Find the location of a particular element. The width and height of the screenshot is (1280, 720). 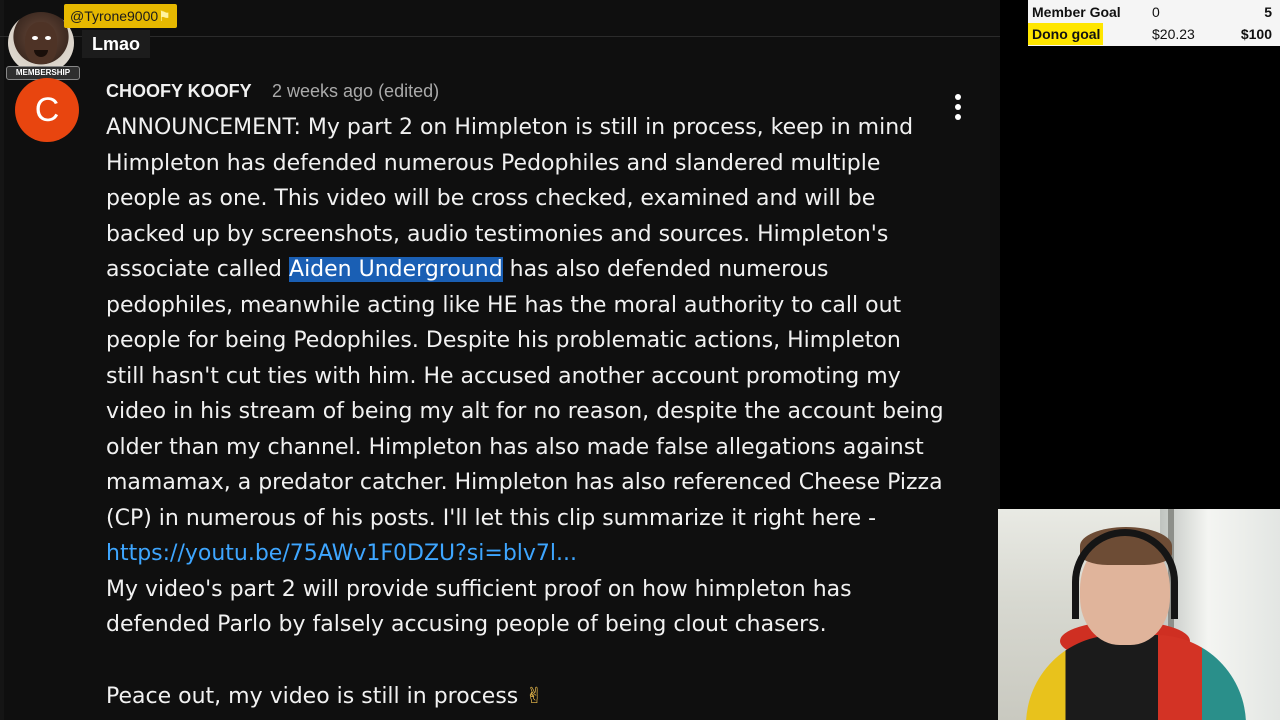

victory-hand-icon: ✌ is located at coordinates (534, 696).